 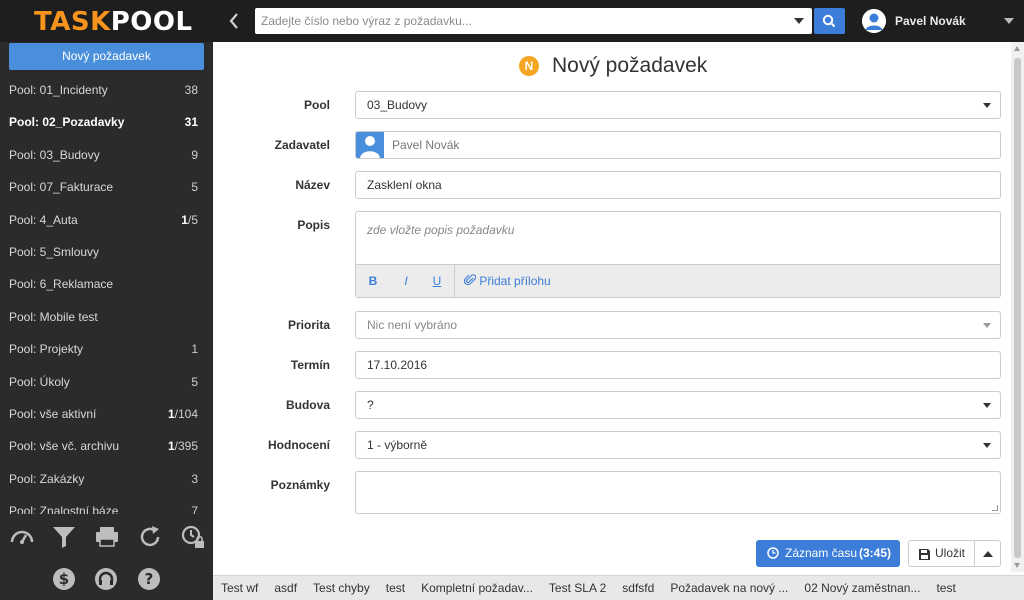 I want to click on sidebar-item-pool: Pool: vše aktivní 1/104, so click(x=106, y=414).